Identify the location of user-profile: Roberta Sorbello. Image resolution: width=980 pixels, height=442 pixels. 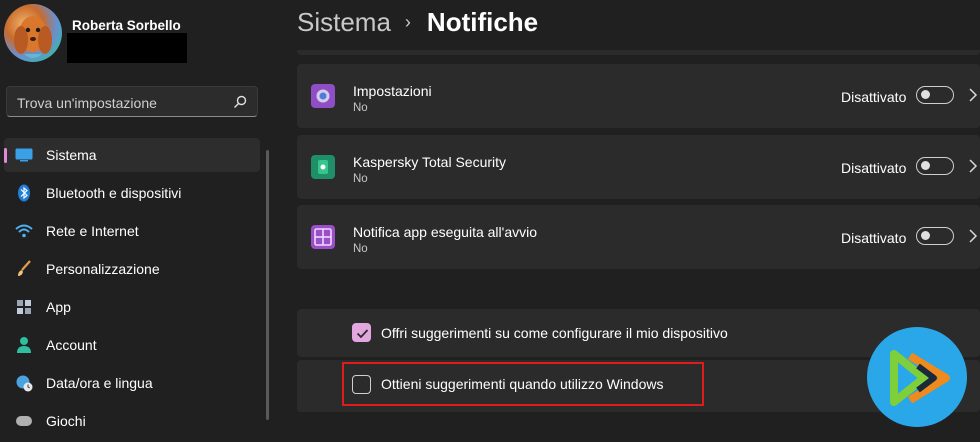
(134, 34).